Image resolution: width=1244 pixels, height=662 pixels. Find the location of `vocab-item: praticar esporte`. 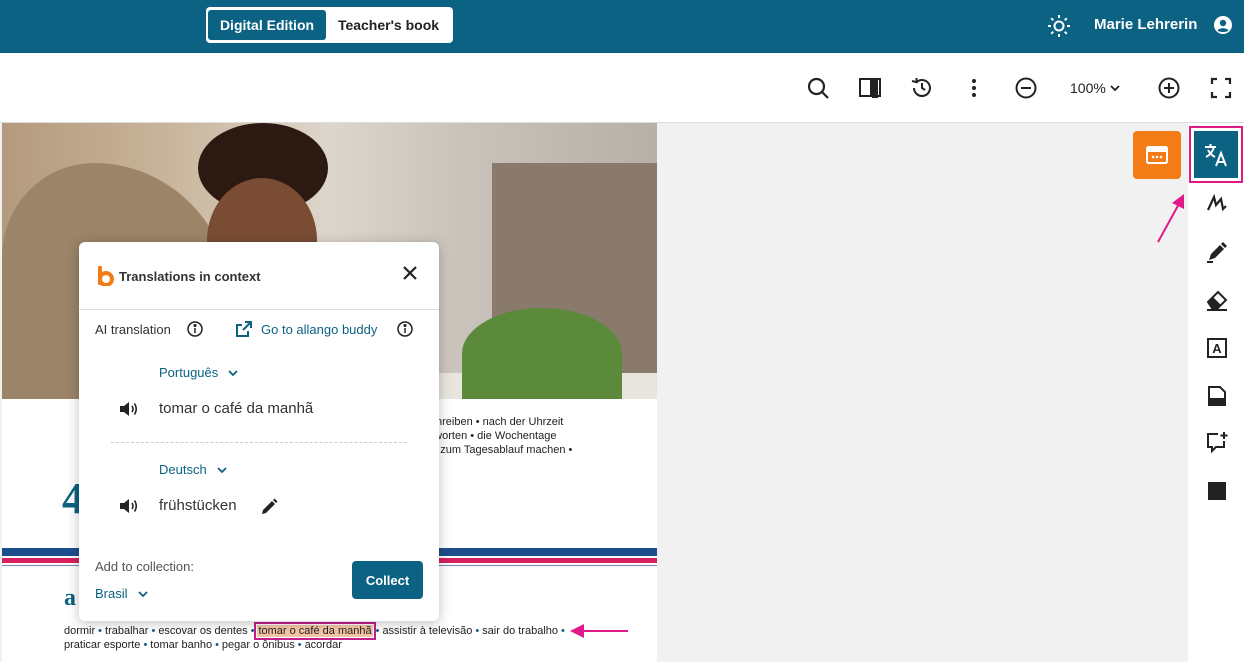

vocab-item: praticar esporte is located at coordinates (102, 645).